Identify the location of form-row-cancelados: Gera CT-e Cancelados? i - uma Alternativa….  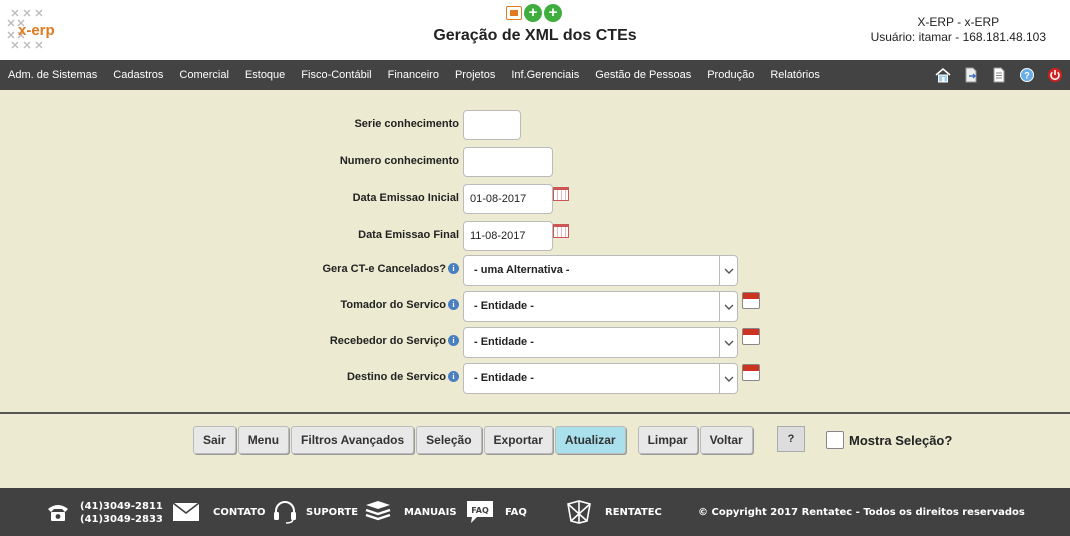
(535, 271).